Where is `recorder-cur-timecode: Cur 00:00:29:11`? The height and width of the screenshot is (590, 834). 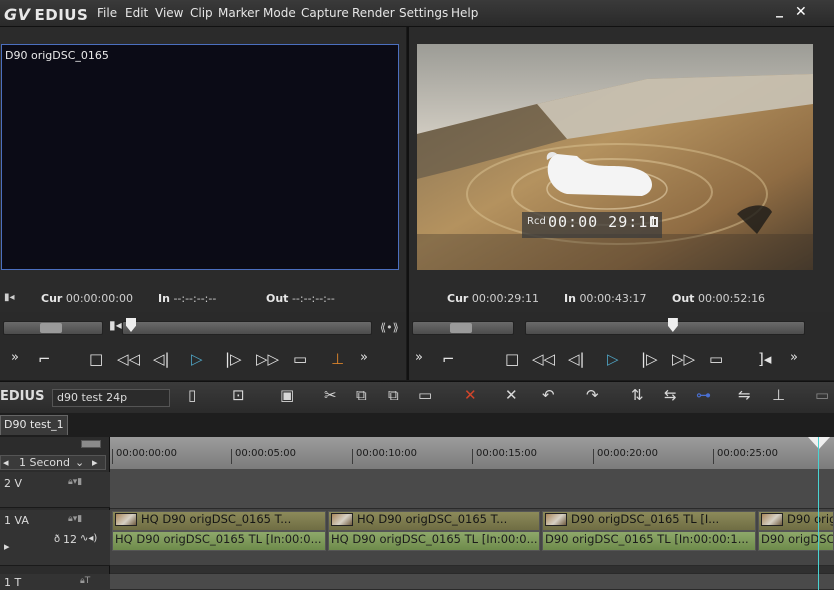
recorder-cur-timecode: Cur 00:00:29:11 is located at coordinates (493, 298).